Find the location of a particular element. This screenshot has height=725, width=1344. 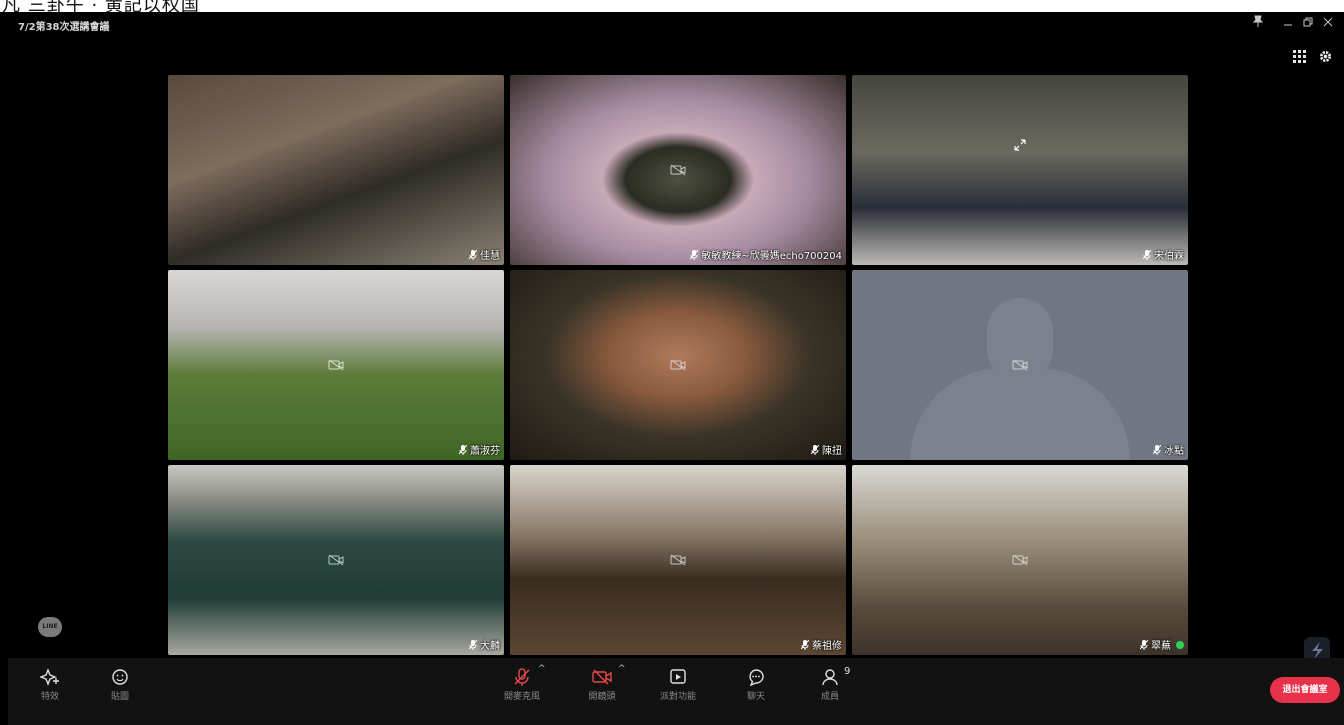

mic-off-icon is located at coordinates (522, 677).